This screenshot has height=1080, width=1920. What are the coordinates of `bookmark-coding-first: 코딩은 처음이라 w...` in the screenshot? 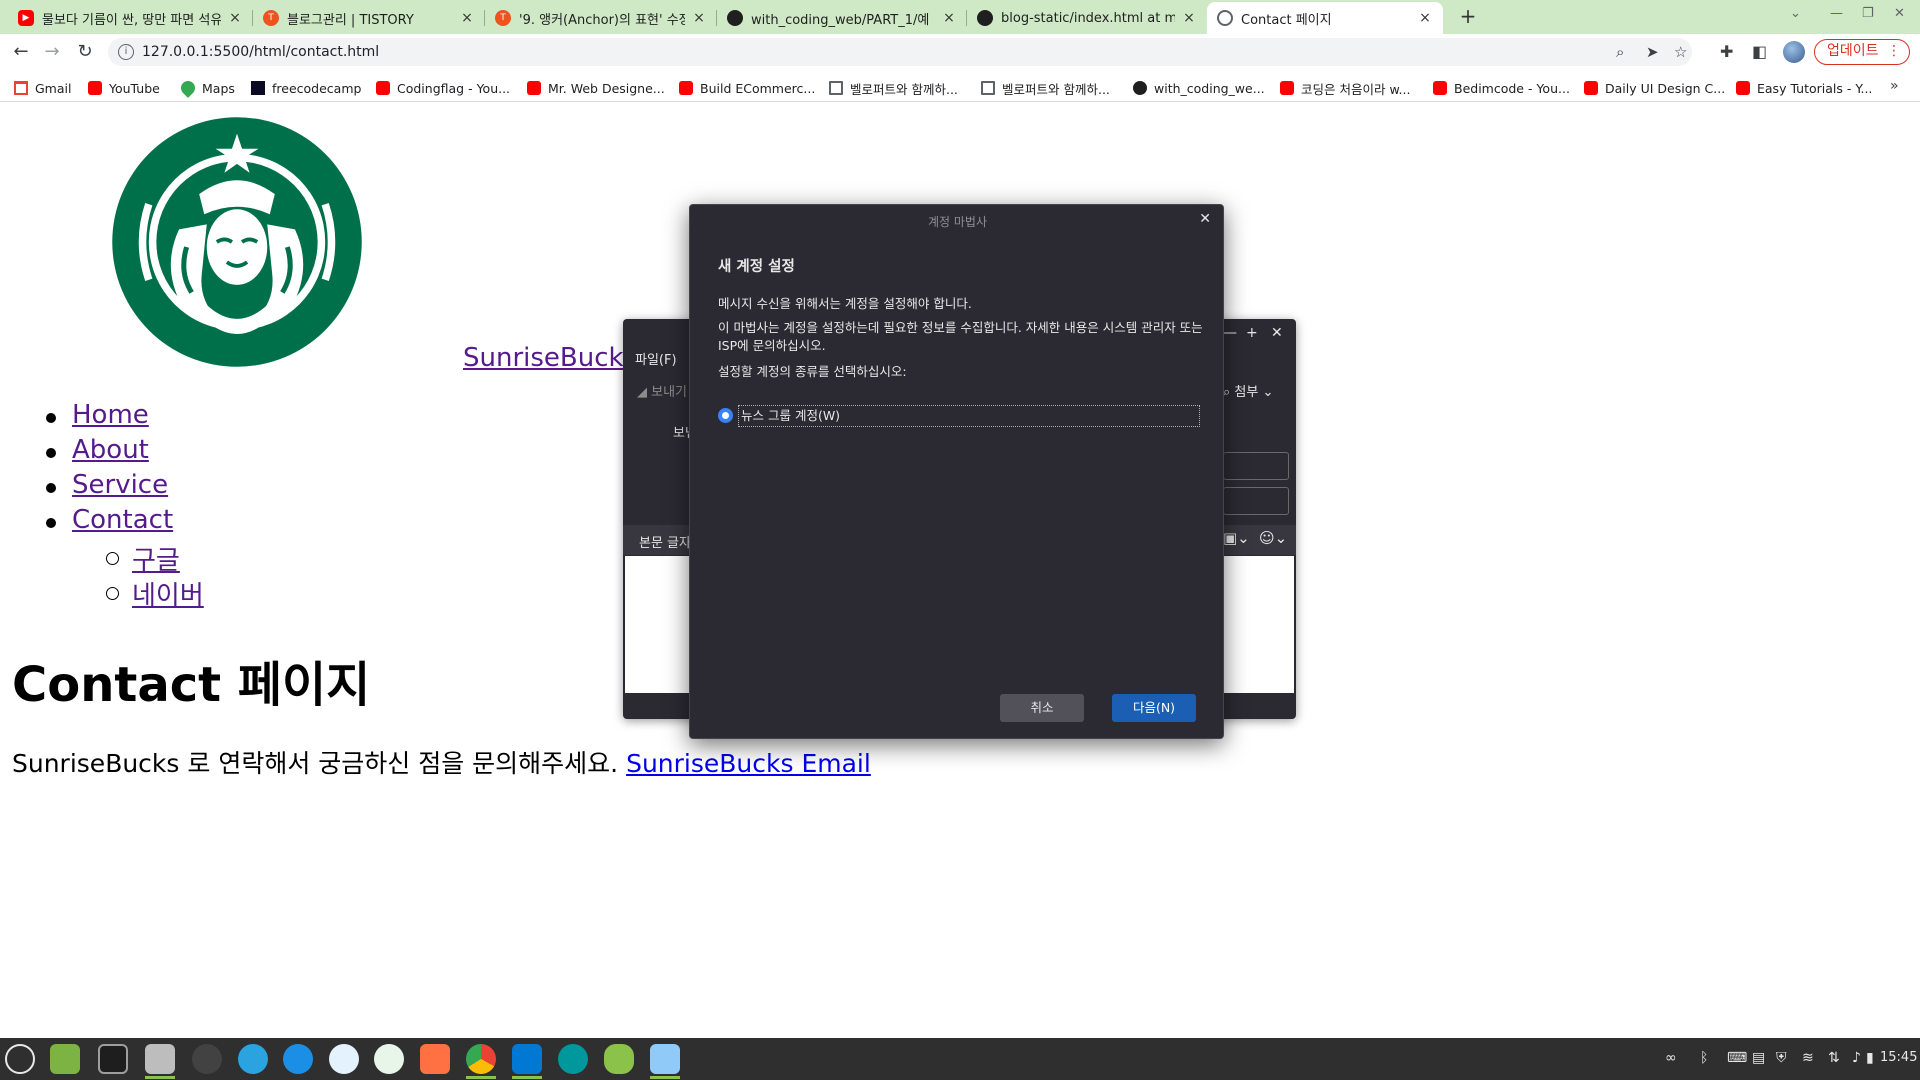 It's located at (1345, 88).